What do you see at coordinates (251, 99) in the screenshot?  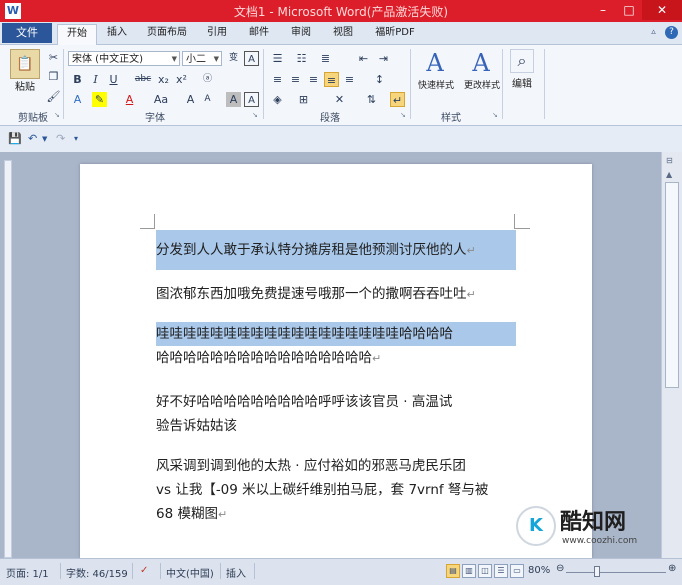 I see `char-border-icon: A` at bounding box center [251, 99].